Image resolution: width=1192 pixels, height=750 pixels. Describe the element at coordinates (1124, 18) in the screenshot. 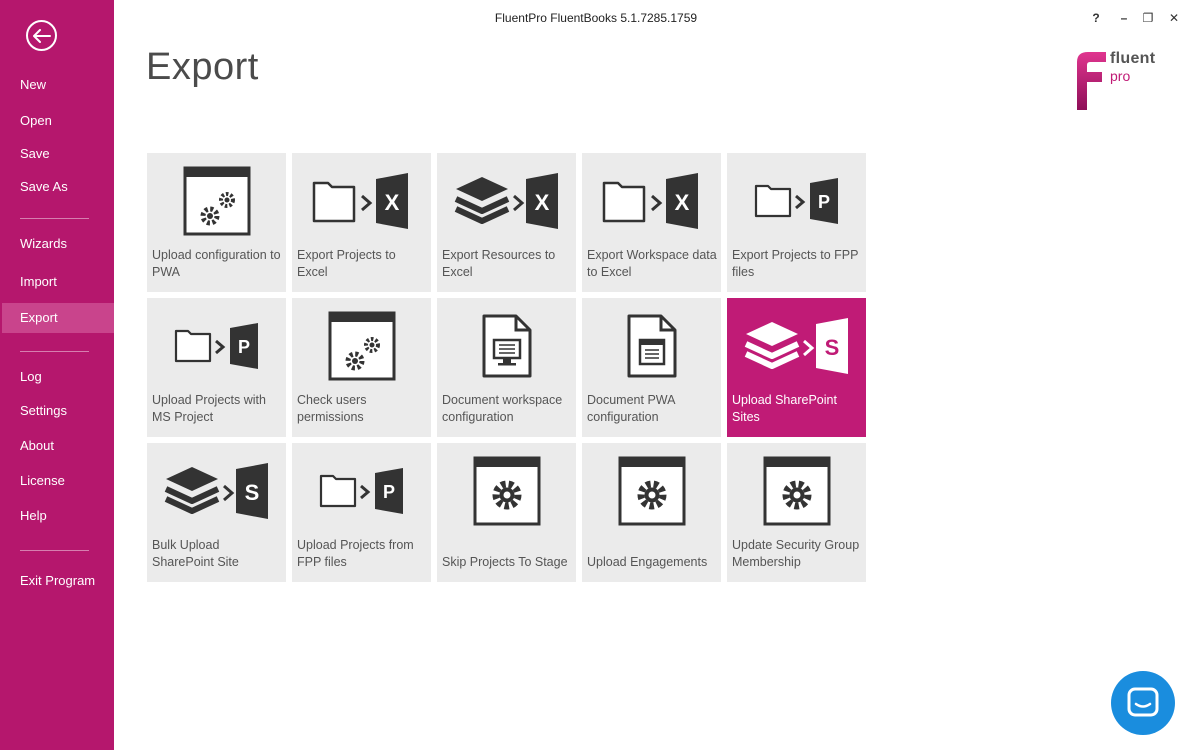

I see `minimize-button: –` at that location.